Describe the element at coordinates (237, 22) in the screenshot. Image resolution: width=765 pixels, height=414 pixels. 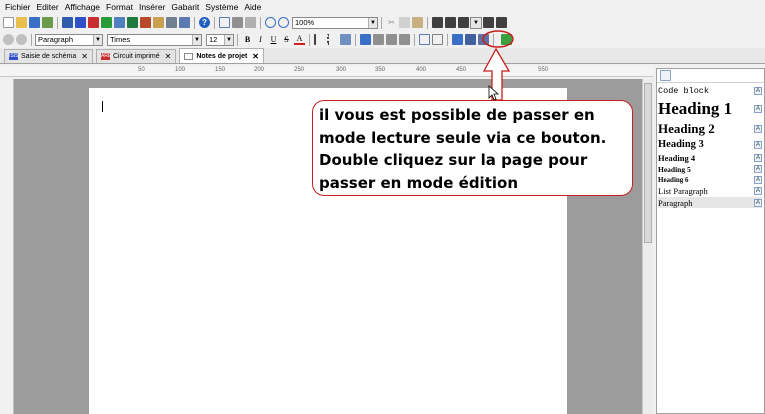
I see `print-icon` at that location.